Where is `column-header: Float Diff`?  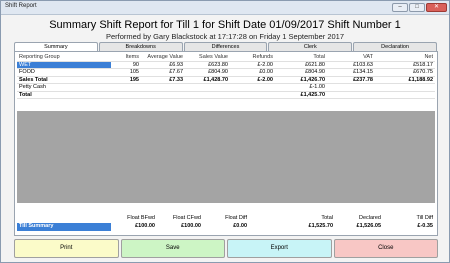 column-header: Float Diff is located at coordinates (236, 218).